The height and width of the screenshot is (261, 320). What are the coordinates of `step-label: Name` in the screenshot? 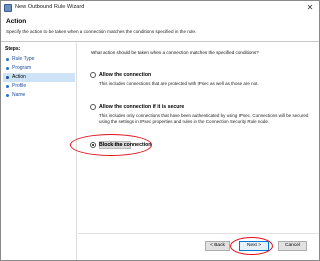 It's located at (19, 95).